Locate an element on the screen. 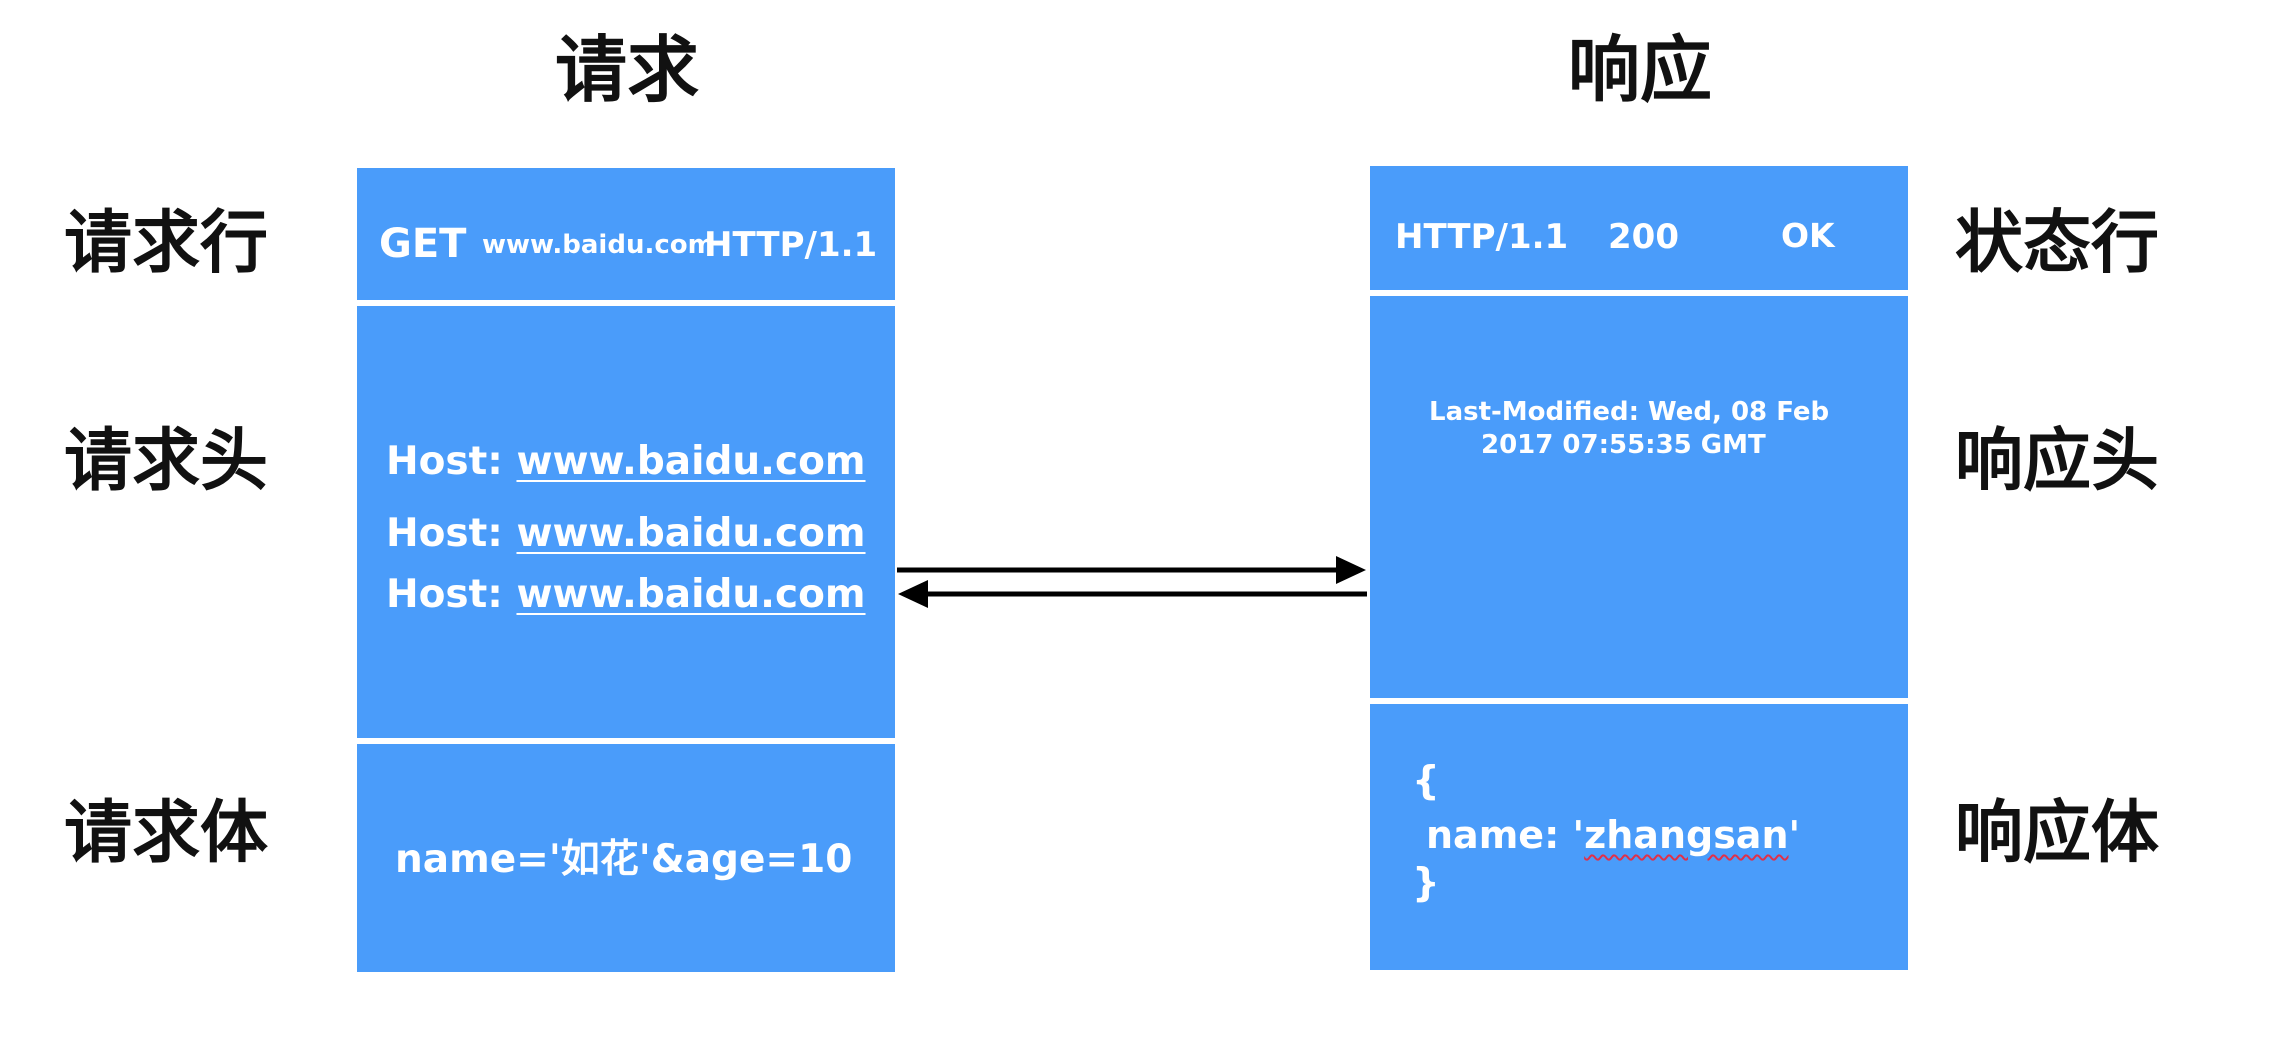 This screenshot has width=2282, height=1062. response-arrow-head is located at coordinates (913, 594).